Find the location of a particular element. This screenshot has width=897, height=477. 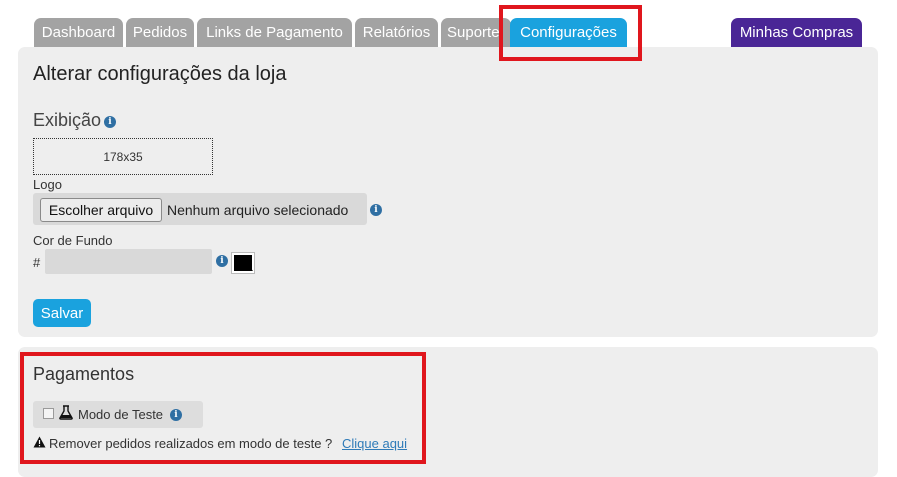

bg-color-input is located at coordinates (128, 261).